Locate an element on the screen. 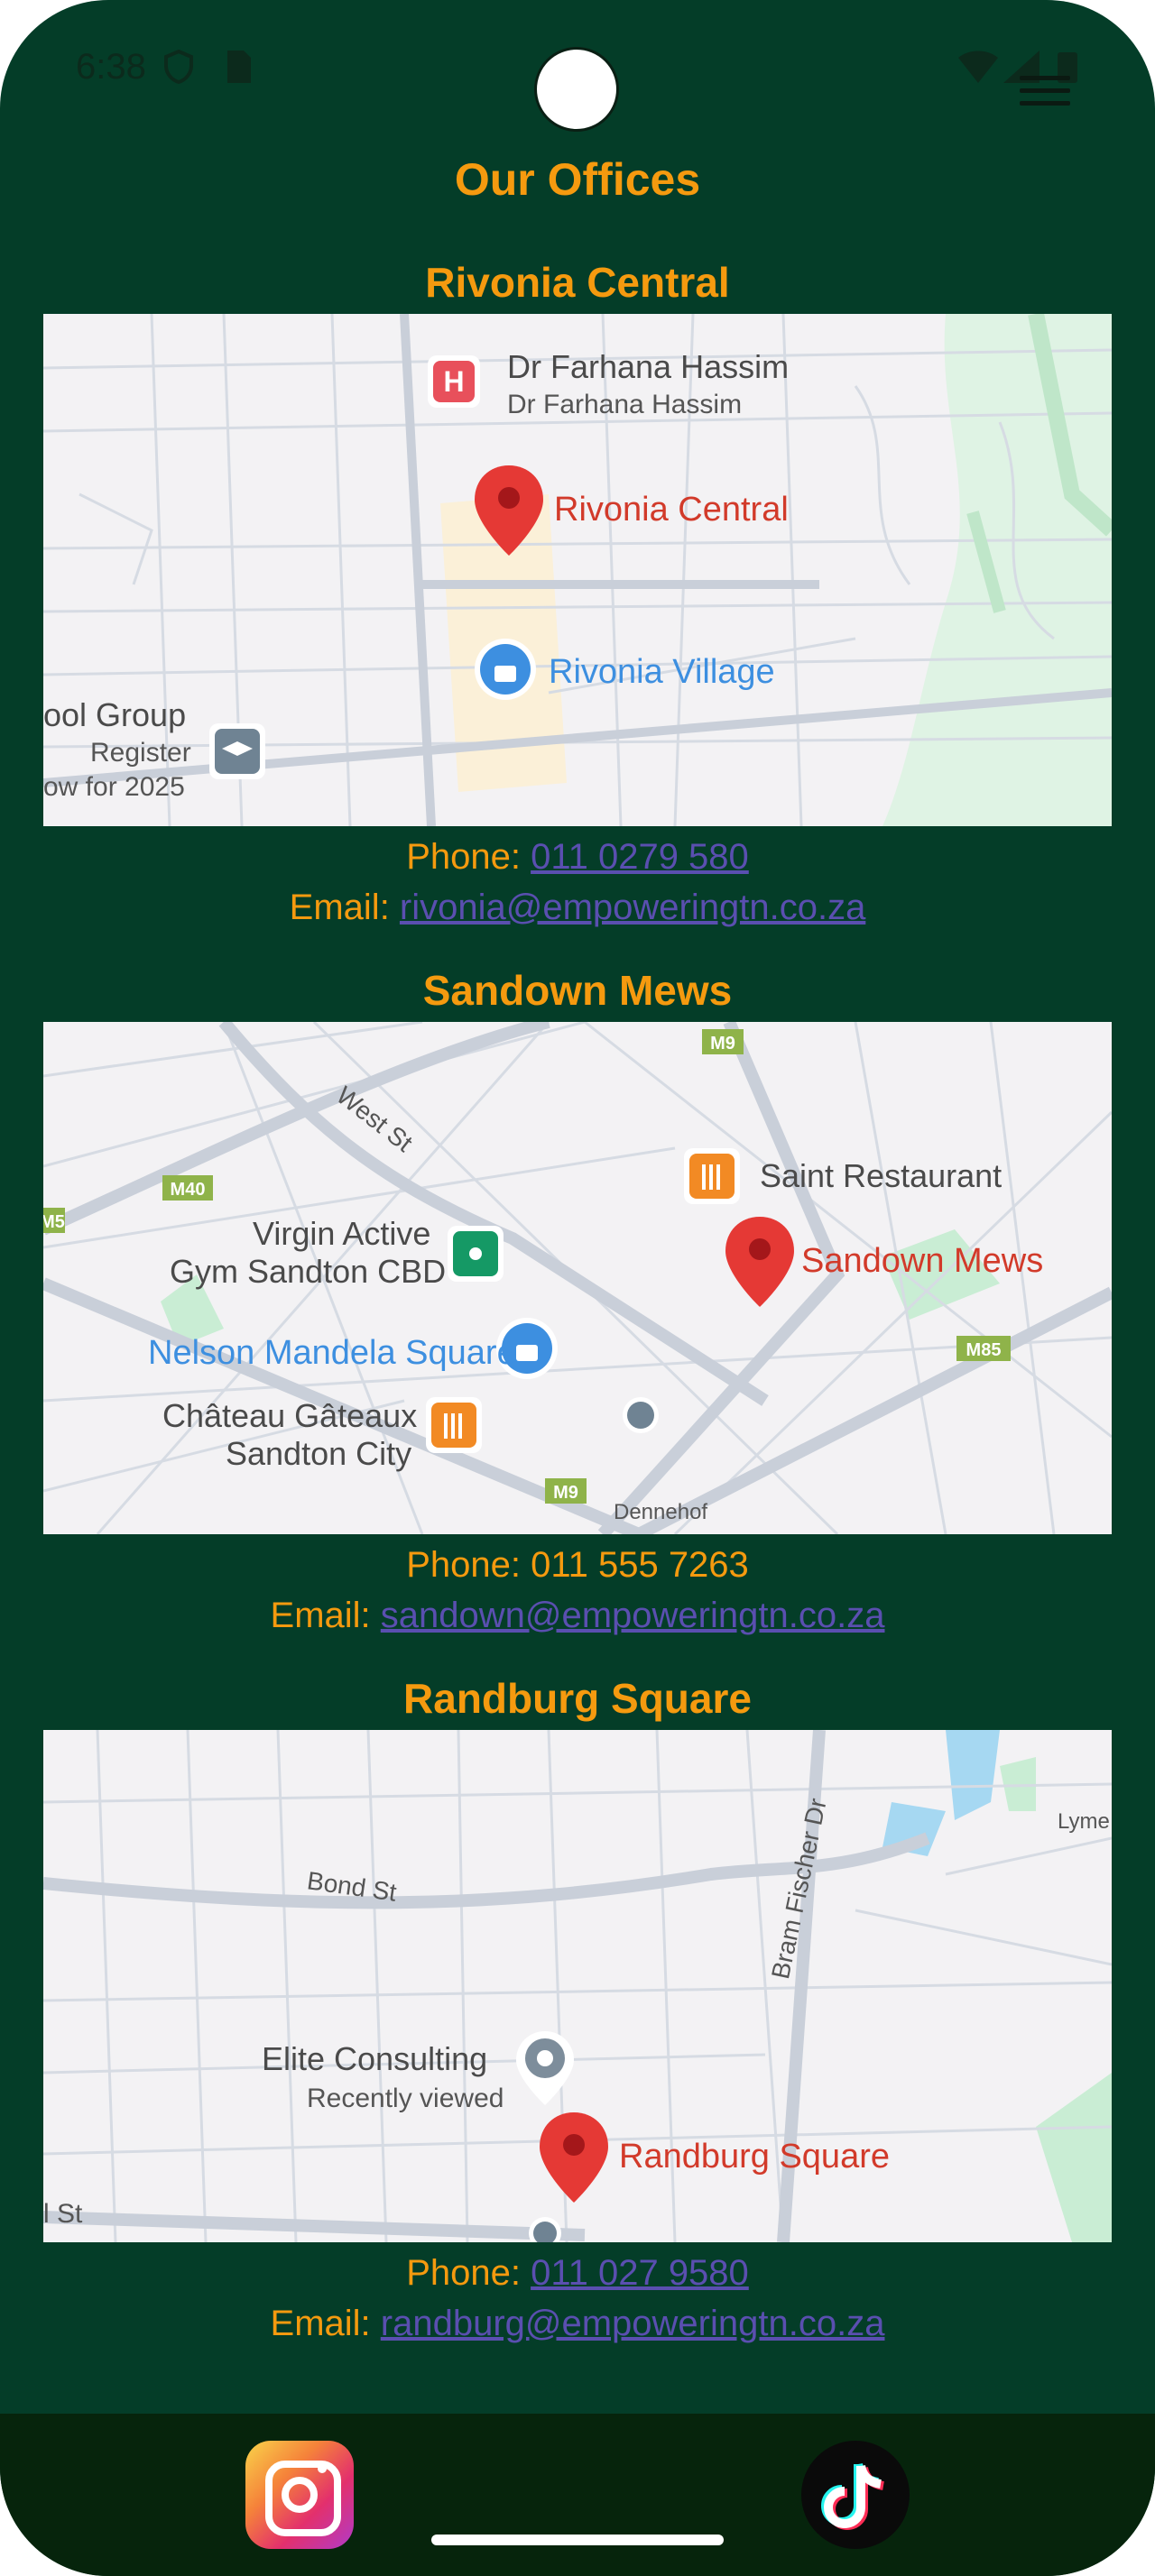 This screenshot has width=1155, height=2576. map-label: Recently viewed is located at coordinates (405, 2098).